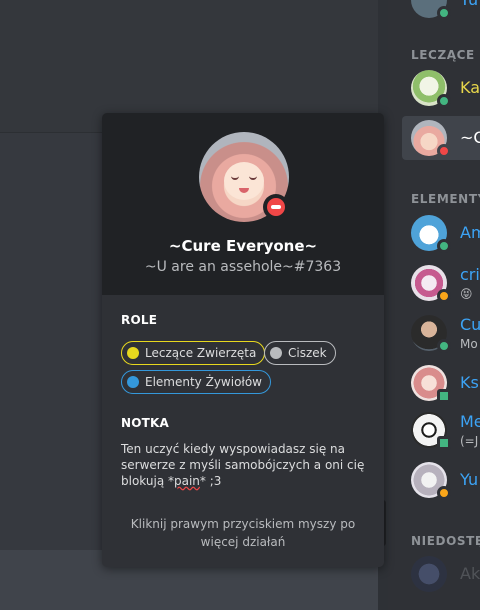 This screenshot has height=610, width=480. Describe the element at coordinates (441, 283) in the screenshot. I see `member-item-cri: cri 😝` at that location.